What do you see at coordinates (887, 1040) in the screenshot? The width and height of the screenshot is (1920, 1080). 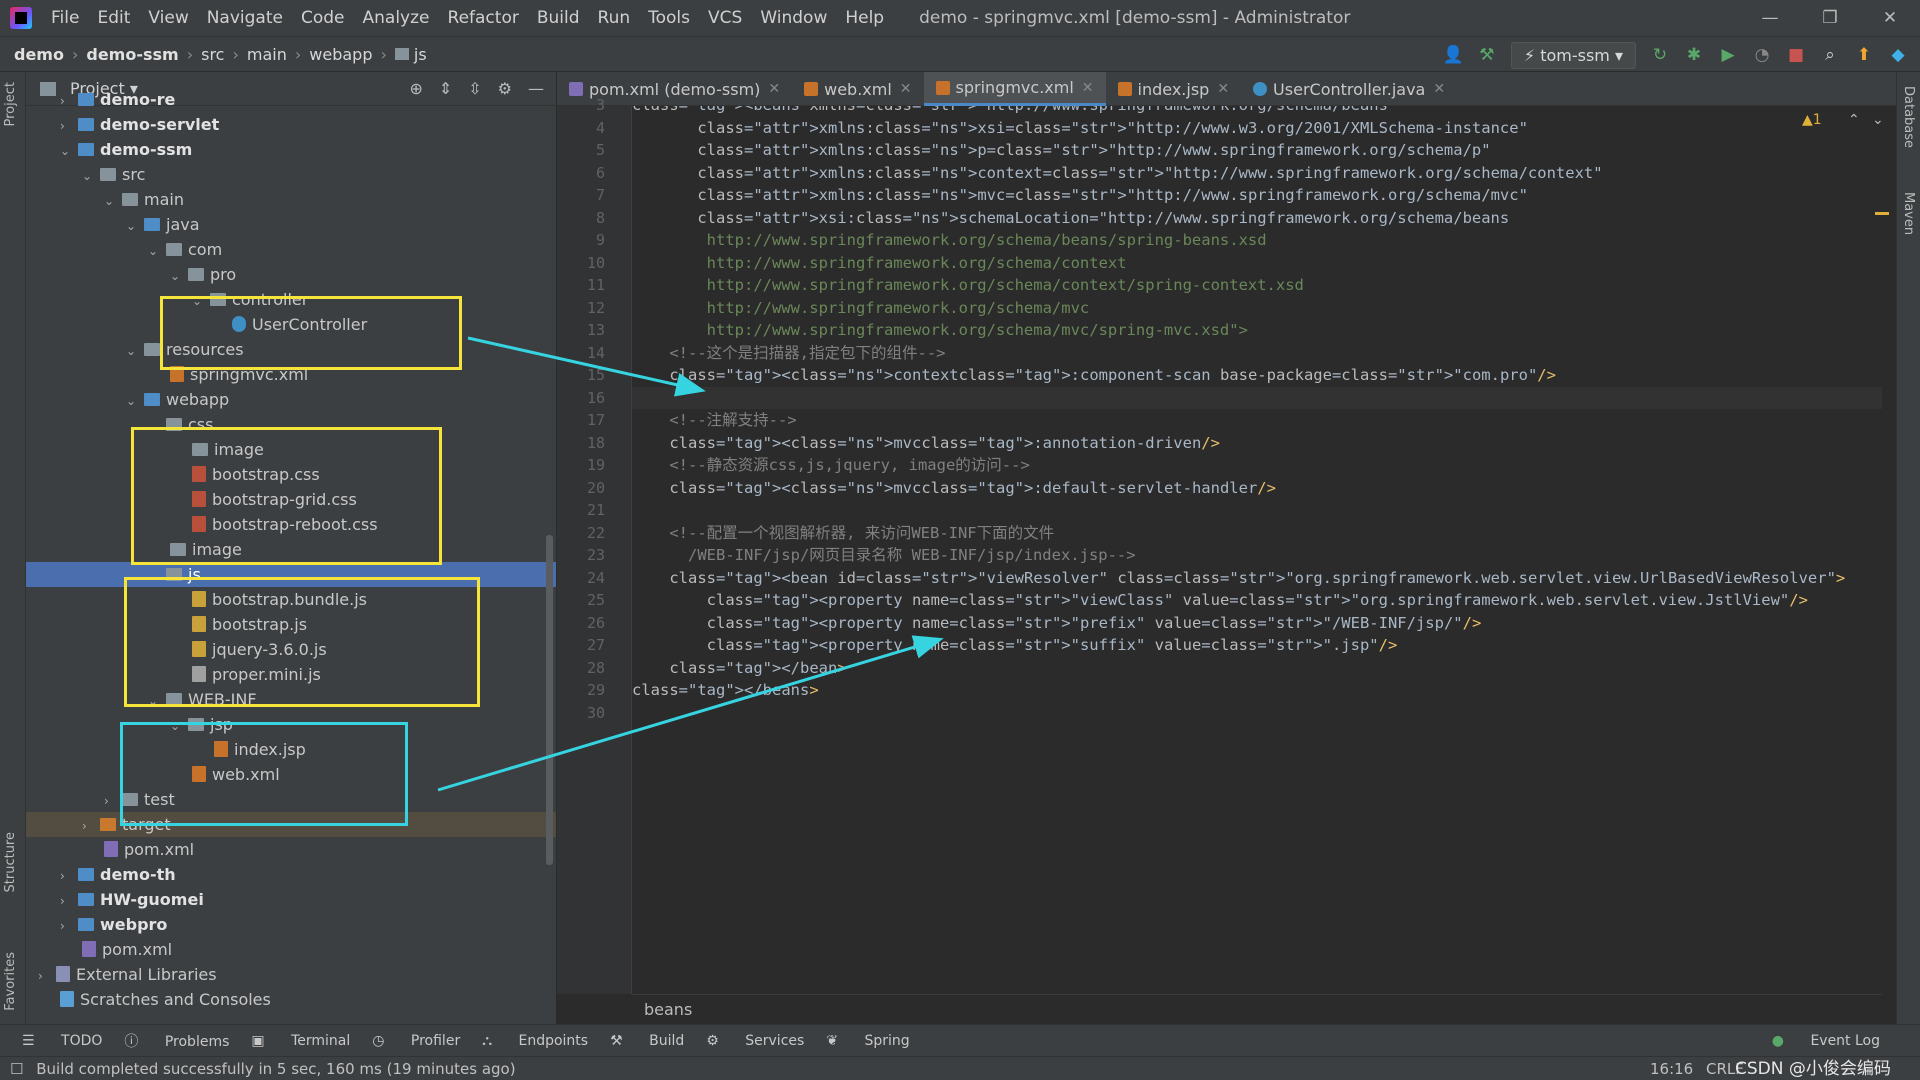 I see `spring-label: Spring` at bounding box center [887, 1040].